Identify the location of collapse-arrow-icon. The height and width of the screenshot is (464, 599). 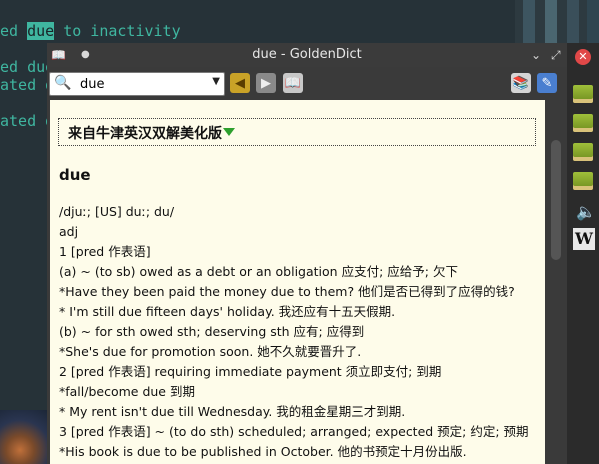
(229, 132).